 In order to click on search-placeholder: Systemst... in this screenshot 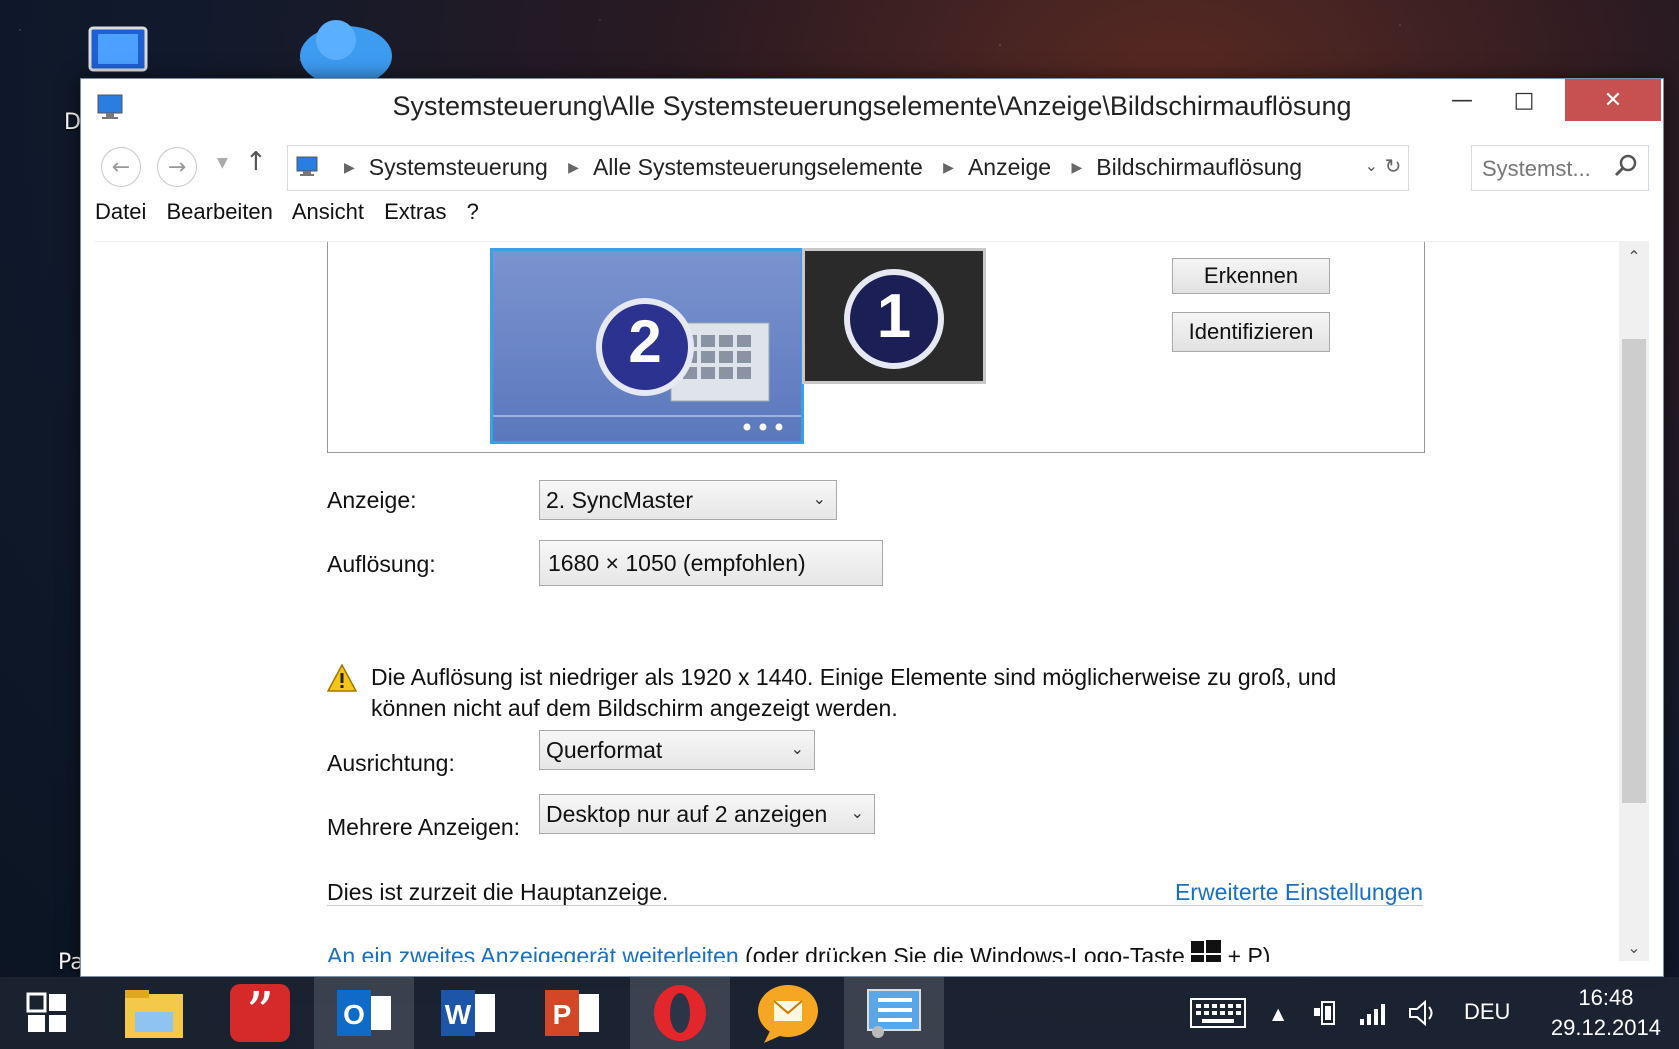, I will do `click(1536, 168)`.